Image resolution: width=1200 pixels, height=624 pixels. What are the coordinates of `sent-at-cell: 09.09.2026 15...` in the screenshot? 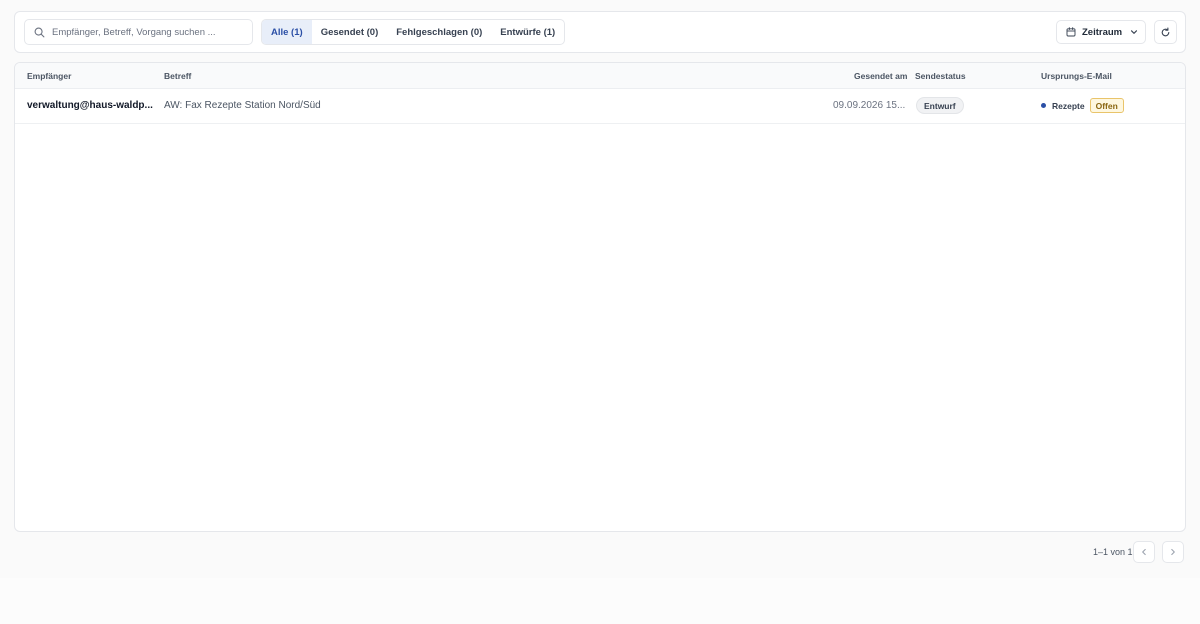 It's located at (869, 105).